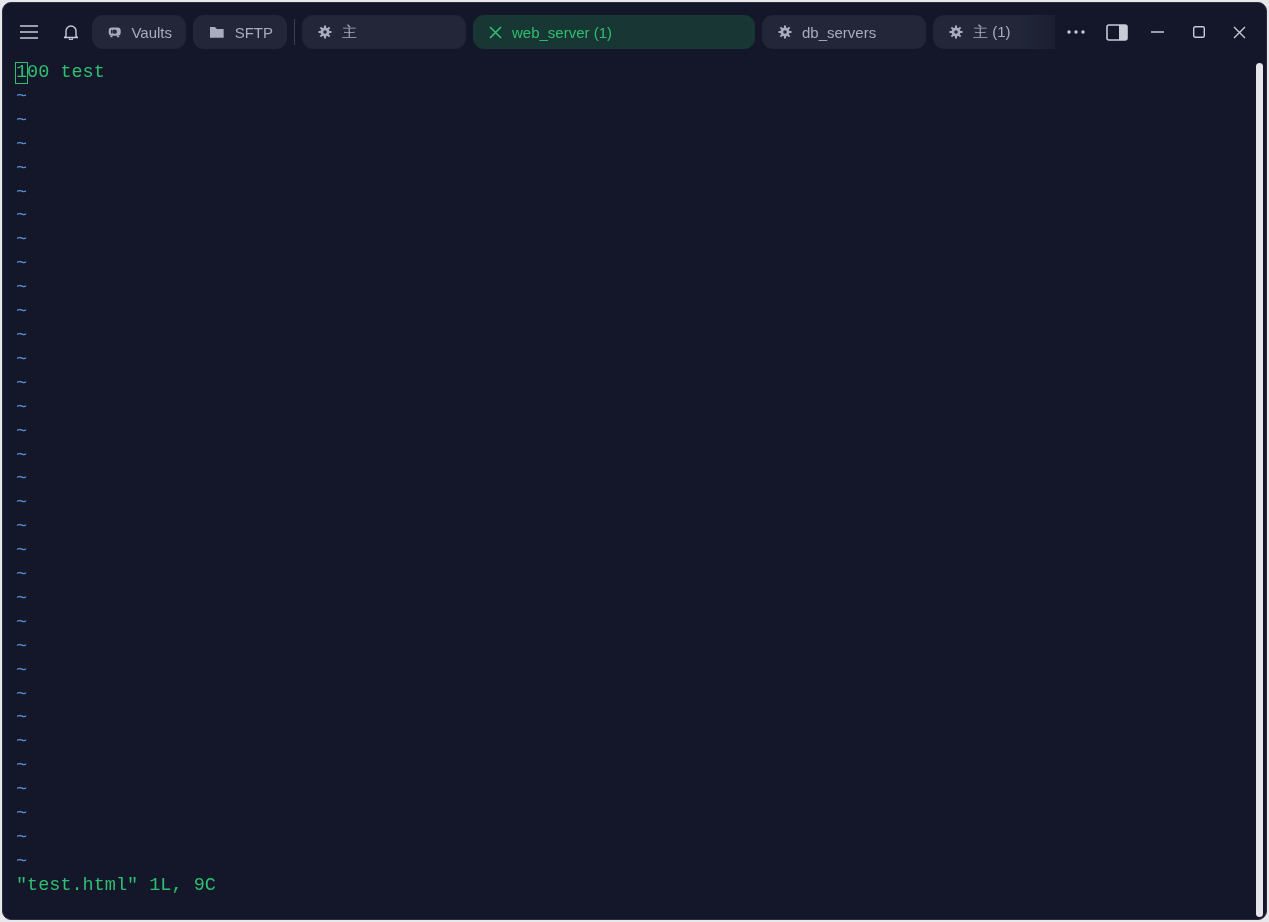  I want to click on tab: 主, so click(384, 32).